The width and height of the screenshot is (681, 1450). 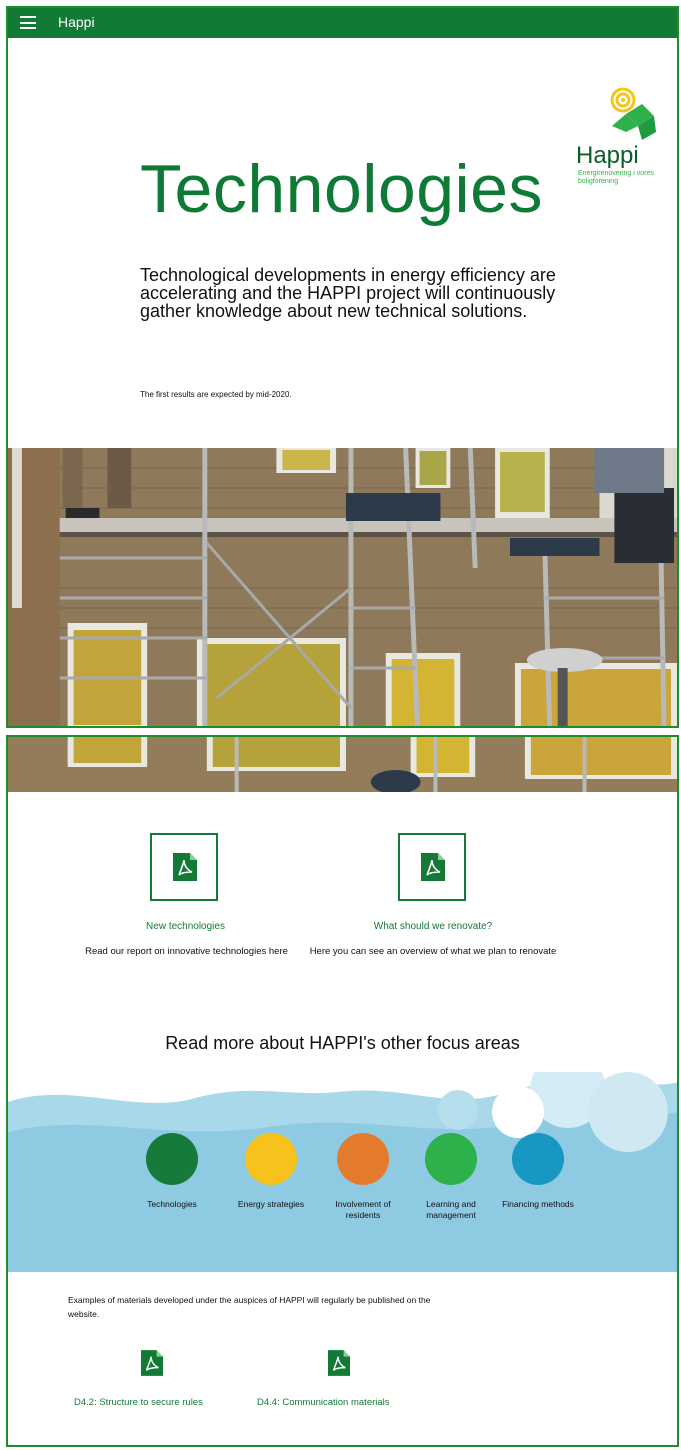 I want to click on what-to-renovate-pdf-button, so click(x=432, y=867).